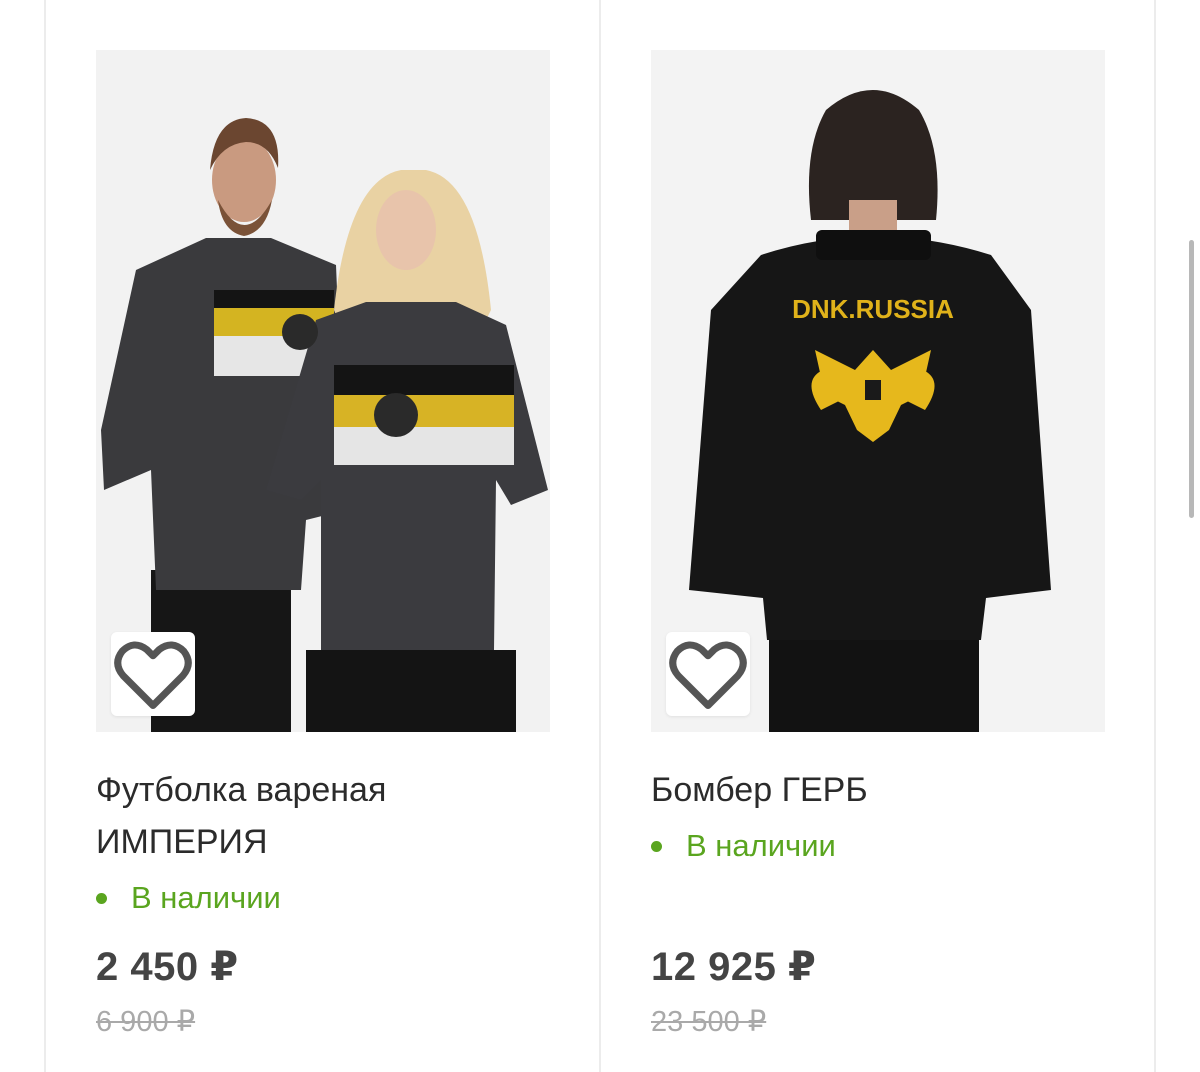 This screenshot has height=1072, width=1200. Describe the element at coordinates (1155, 536) in the screenshot. I see `grid-divider-right` at that location.